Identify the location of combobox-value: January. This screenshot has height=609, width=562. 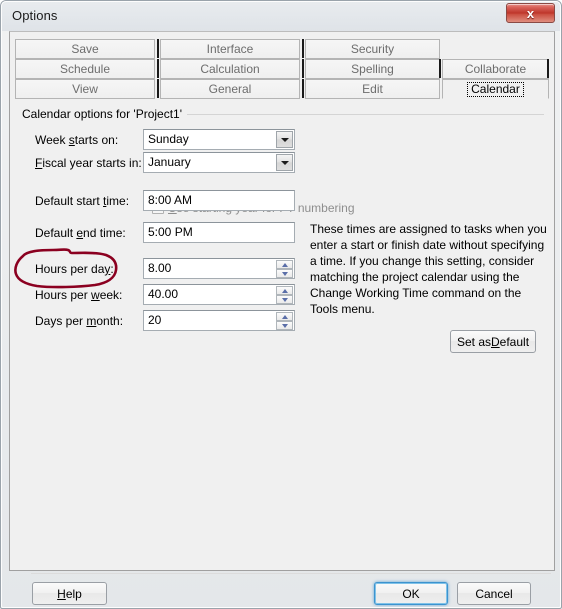
(169, 162).